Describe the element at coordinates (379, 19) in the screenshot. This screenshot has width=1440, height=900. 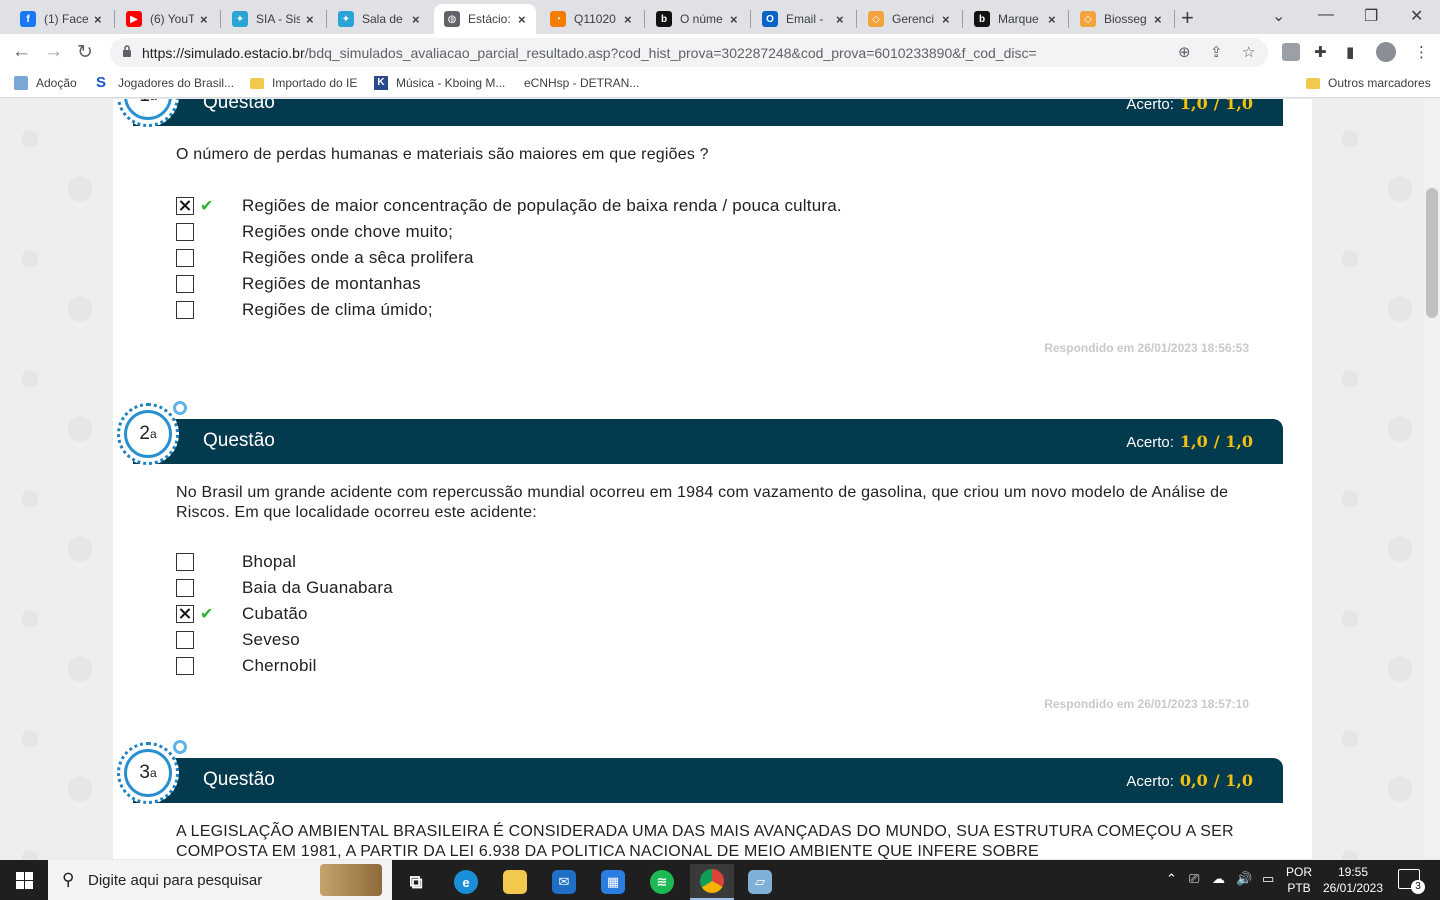
I see `browser-tab: ✦ Sala de ×` at that location.